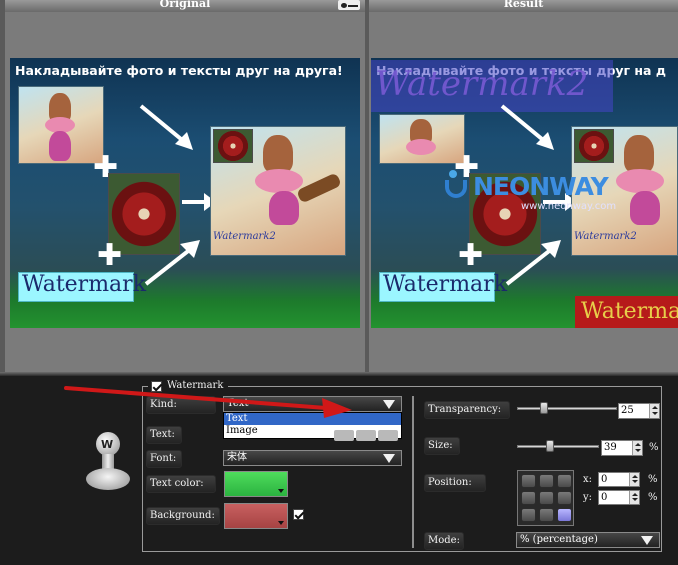  I want to click on x-label: x:, so click(588, 479).